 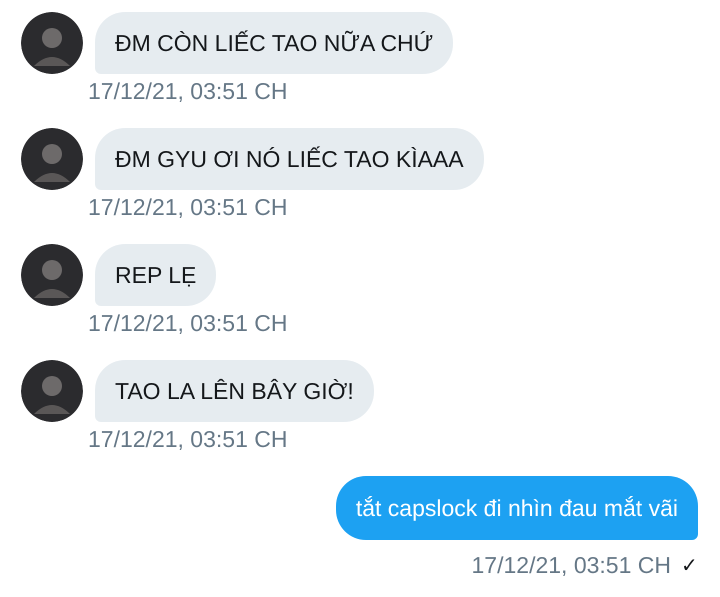 What do you see at coordinates (234, 391) in the screenshot?
I see `message-bubble: TAO LA LÊN BÂY GIỜ!` at bounding box center [234, 391].